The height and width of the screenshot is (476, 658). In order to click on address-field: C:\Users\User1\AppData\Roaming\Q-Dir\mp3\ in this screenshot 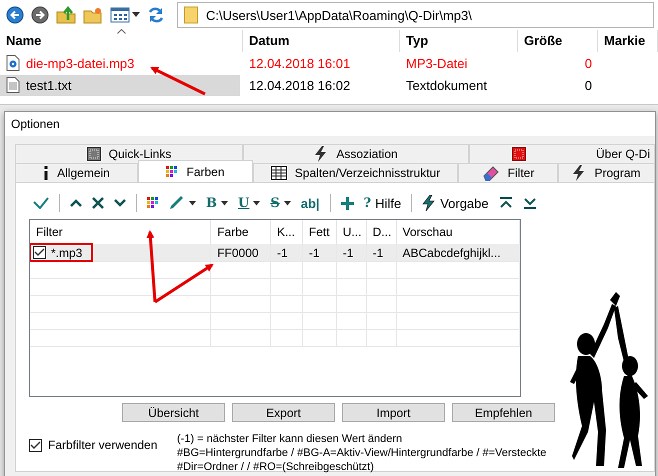, I will do `click(415, 15)`.